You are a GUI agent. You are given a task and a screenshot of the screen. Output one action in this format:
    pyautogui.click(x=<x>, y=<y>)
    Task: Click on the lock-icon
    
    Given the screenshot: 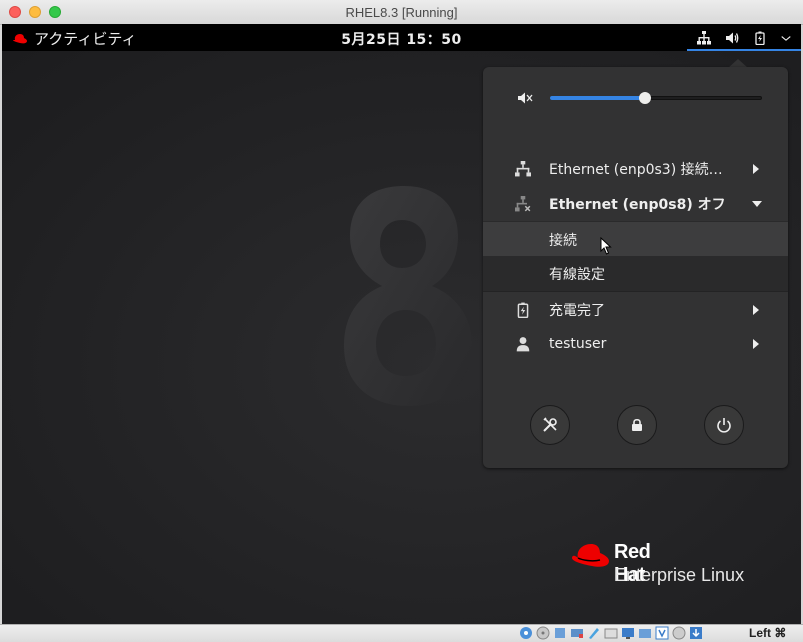 What is the action you would take?
    pyautogui.click(x=637, y=424)
    